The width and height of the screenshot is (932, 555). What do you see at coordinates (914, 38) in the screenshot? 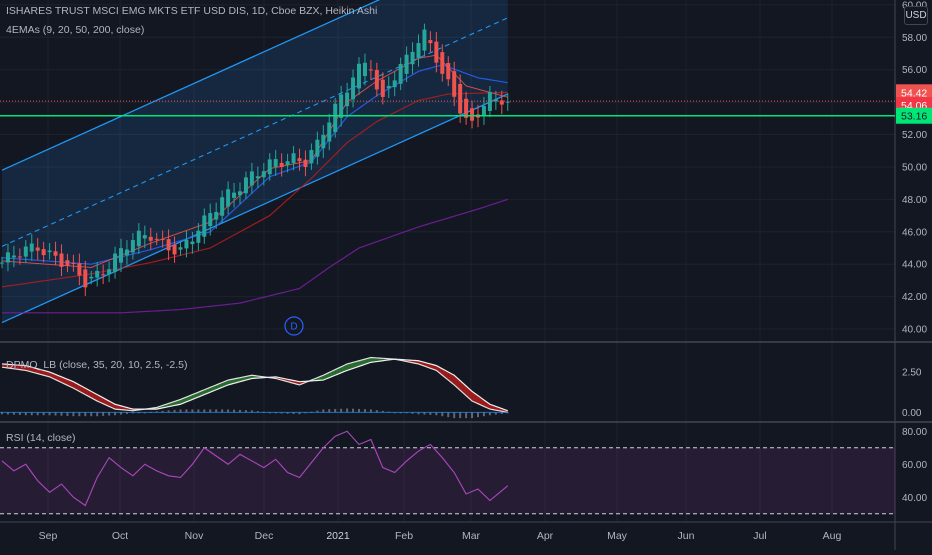
I see `price-tick-label: 58.00` at bounding box center [914, 38].